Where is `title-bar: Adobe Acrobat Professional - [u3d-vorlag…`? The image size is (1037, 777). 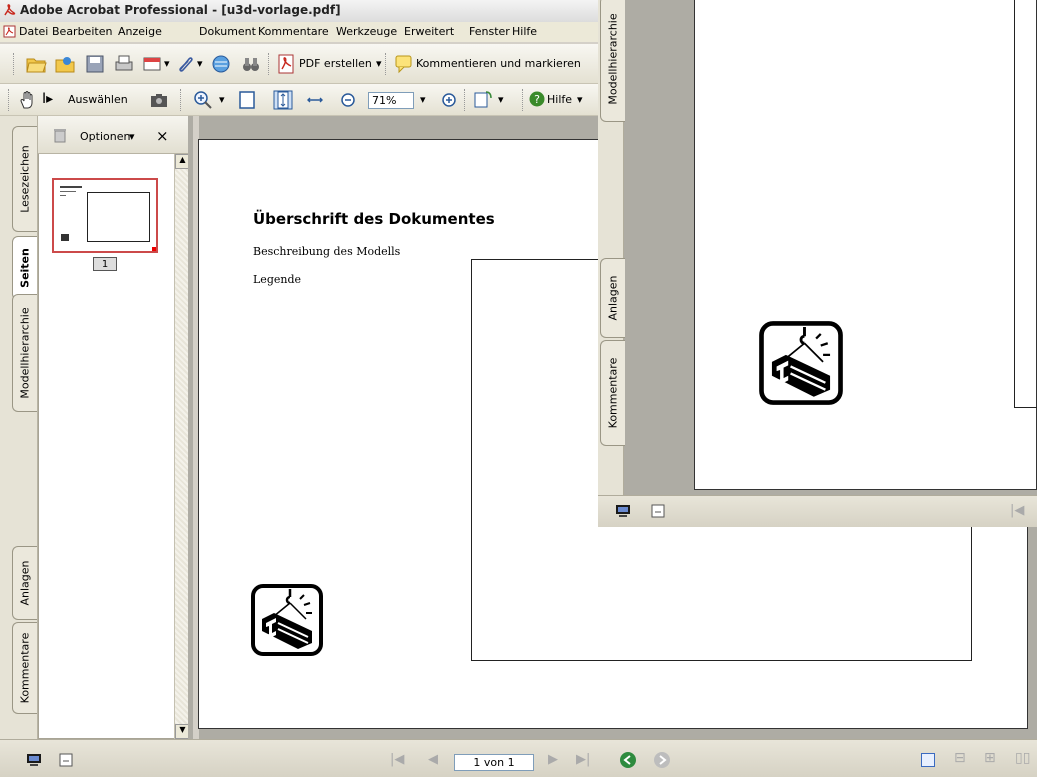
title-bar: Adobe Acrobat Professional - [u3d-vorlag… is located at coordinates (300, 11).